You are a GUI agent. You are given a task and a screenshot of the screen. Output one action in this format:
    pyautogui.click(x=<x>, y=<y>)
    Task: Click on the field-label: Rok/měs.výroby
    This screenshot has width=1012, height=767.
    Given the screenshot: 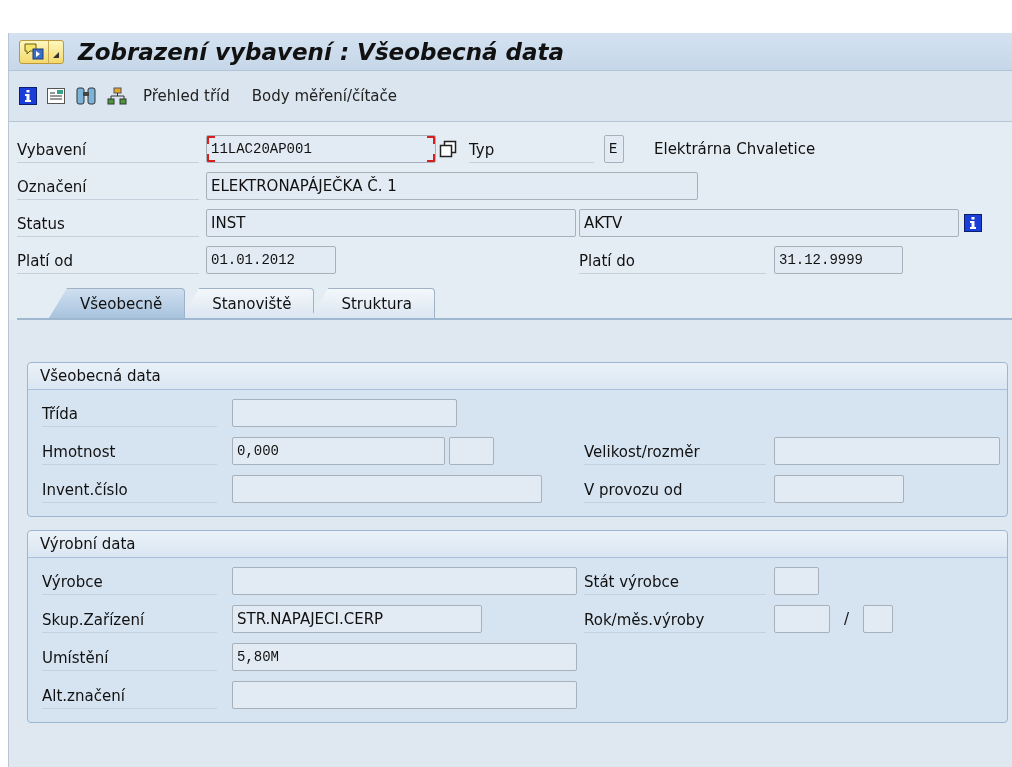 What is the action you would take?
    pyautogui.click(x=675, y=619)
    